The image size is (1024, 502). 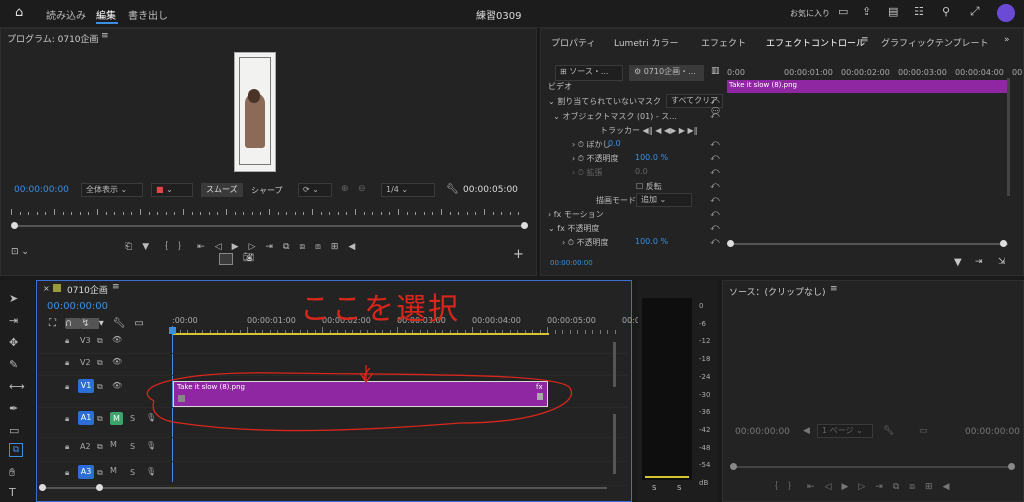 I want to click on timeline-toolbar: ⛶∩↯▾🔧︎▭, so click(x=101, y=323).